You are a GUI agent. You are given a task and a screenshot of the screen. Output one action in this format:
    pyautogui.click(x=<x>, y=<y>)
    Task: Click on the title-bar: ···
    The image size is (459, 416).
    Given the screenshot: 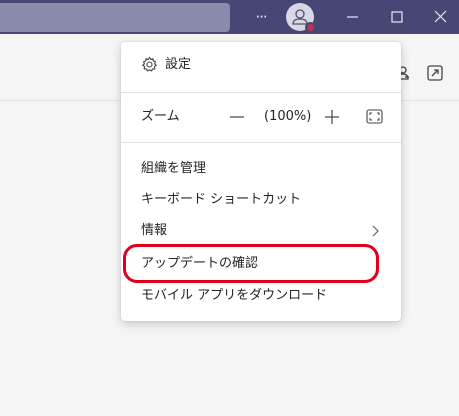 What is the action you would take?
    pyautogui.click(x=229, y=17)
    